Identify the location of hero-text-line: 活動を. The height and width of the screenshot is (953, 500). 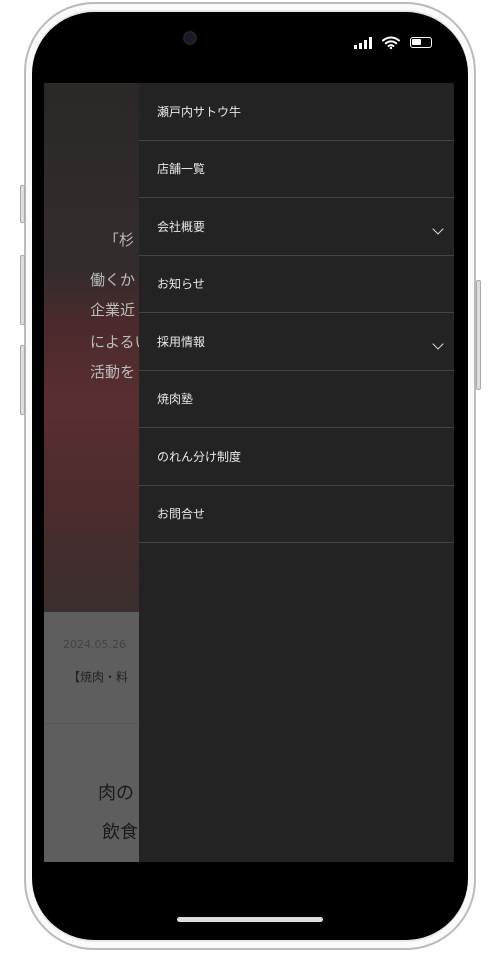
(113, 372).